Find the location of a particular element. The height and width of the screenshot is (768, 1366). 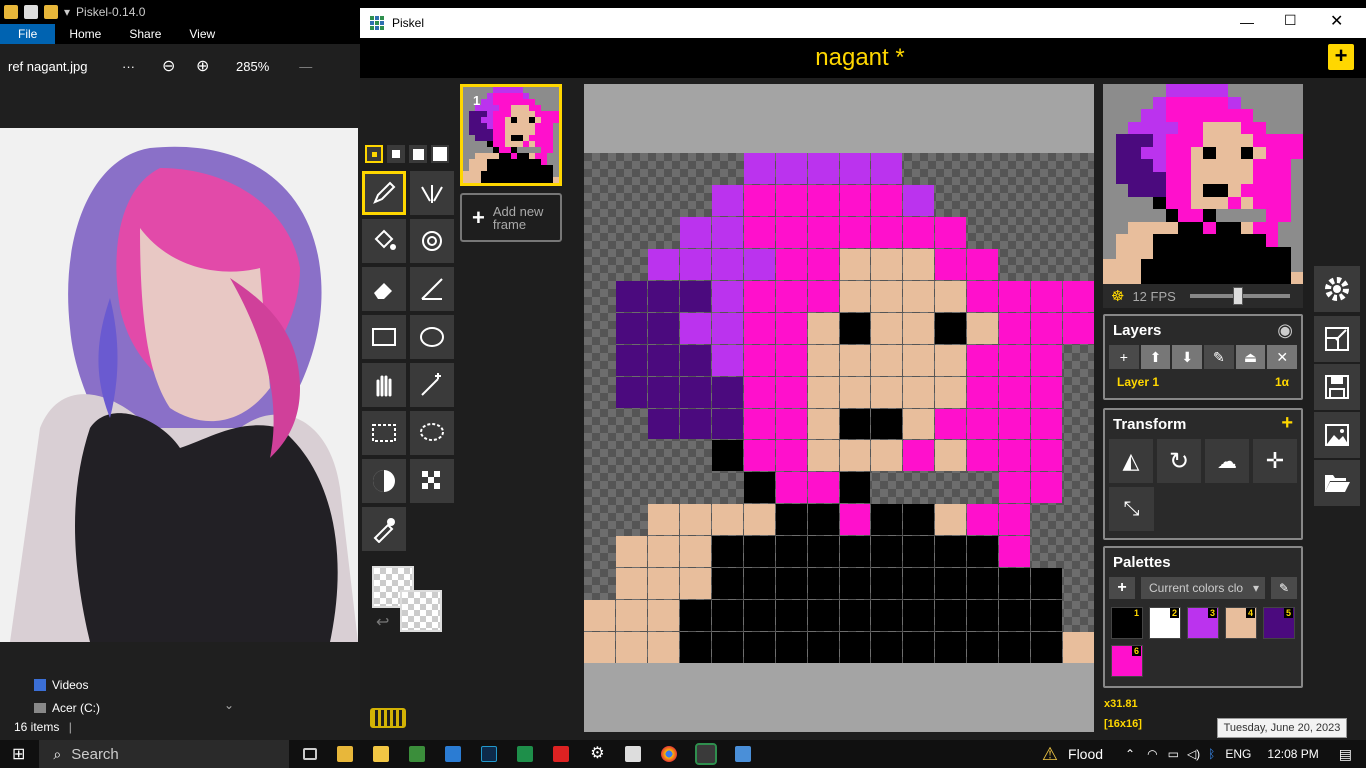

palette-swatch-2: 2 is located at coordinates (1165, 623).